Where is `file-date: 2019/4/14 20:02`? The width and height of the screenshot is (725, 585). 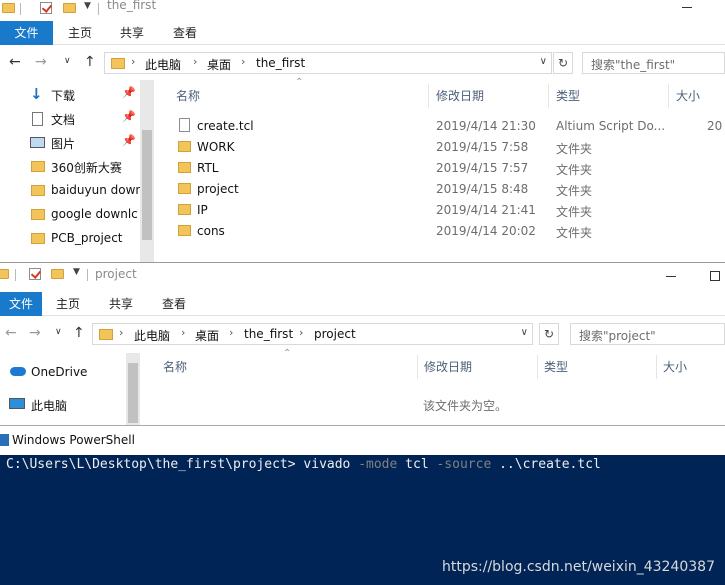 file-date: 2019/4/14 20:02 is located at coordinates (486, 231).